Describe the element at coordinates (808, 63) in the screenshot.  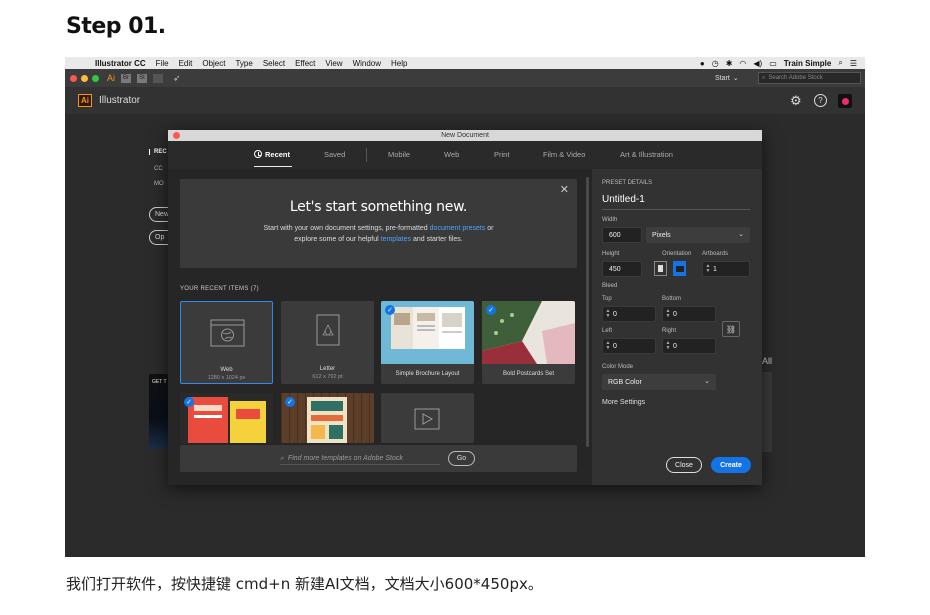
I see `user-name: Train Simple` at that location.